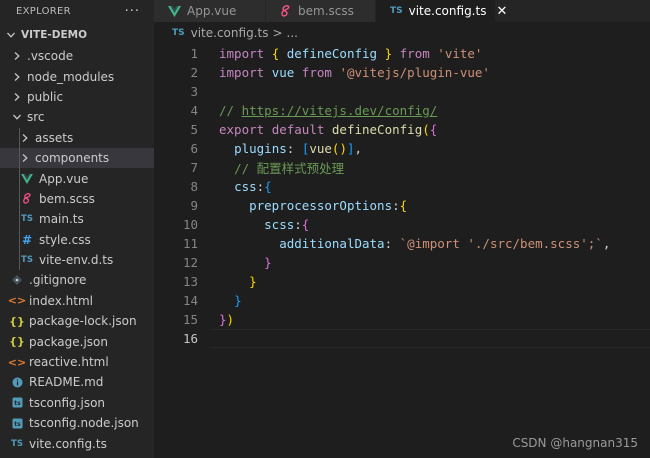 This screenshot has height=458, width=650. Describe the element at coordinates (83, 321) in the screenshot. I see `tree-item-label: package-lock.json` at that location.